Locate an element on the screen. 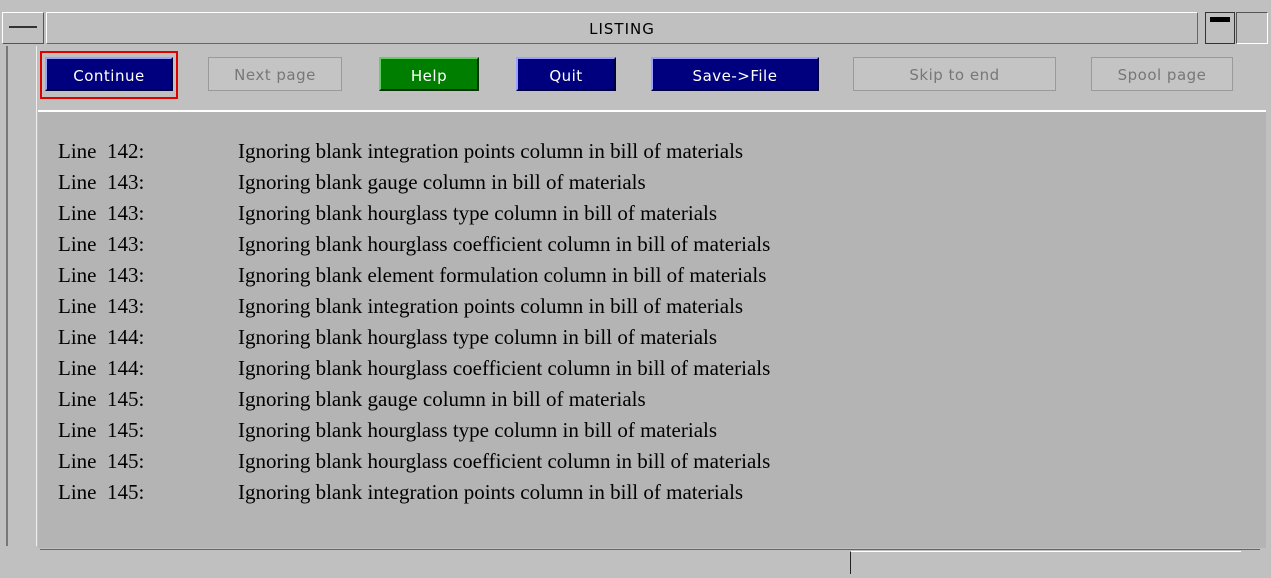 The height and width of the screenshot is (578, 1271). spool-page-button: Spool page is located at coordinates (1162, 74).